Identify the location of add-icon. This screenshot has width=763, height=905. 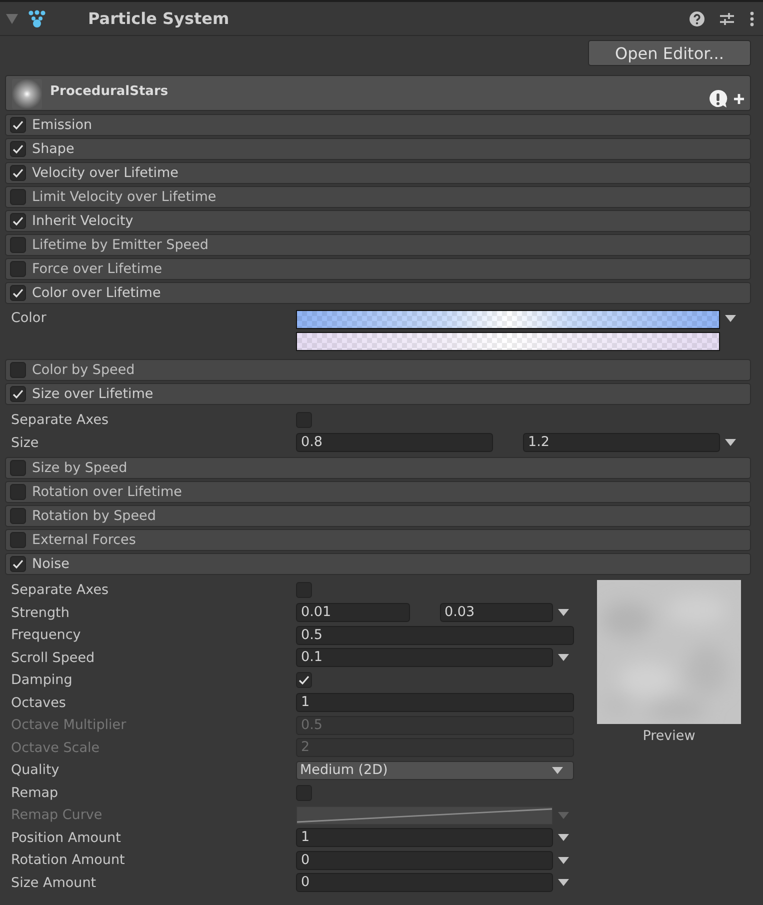
(739, 99).